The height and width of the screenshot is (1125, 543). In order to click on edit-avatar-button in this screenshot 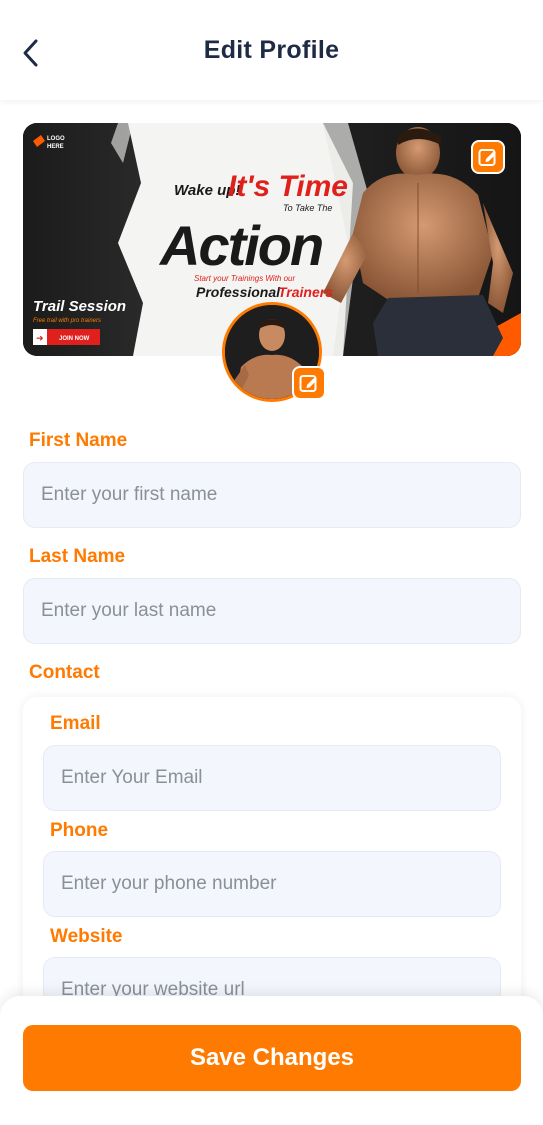, I will do `click(309, 383)`.